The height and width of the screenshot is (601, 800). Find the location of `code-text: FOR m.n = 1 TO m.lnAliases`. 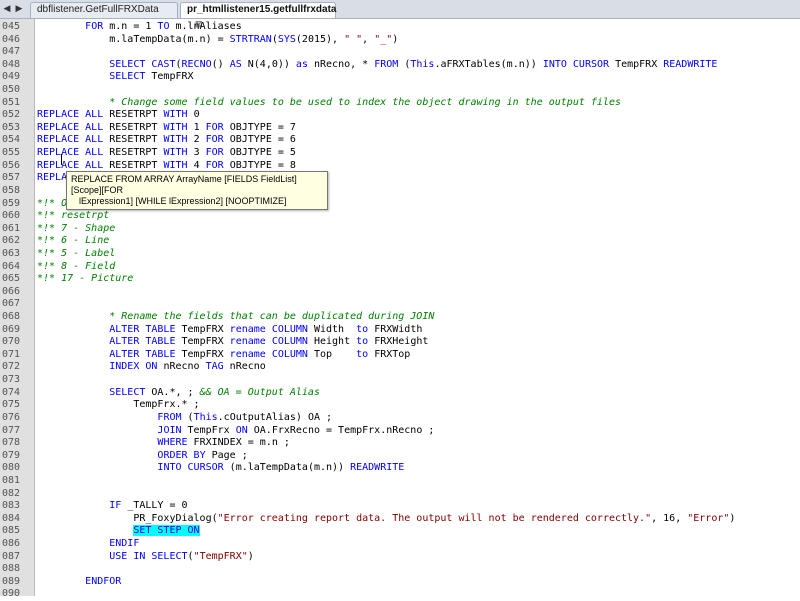

code-text: FOR m.n = 1 TO m.lnAliases is located at coordinates (139, 27).